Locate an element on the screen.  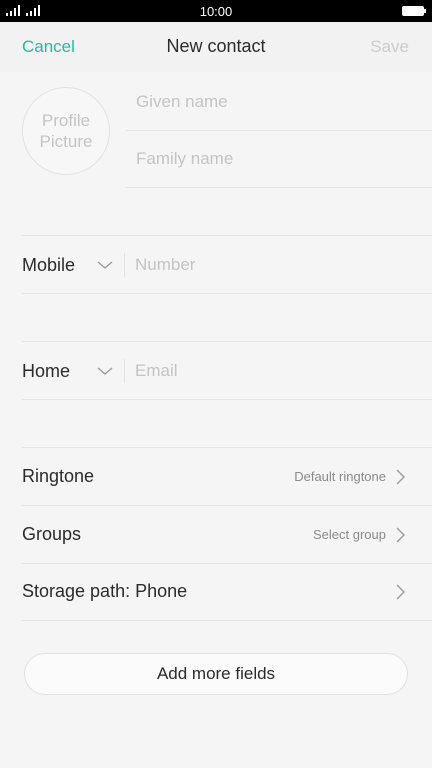
status-bar: 10:00 is located at coordinates (216, 11).